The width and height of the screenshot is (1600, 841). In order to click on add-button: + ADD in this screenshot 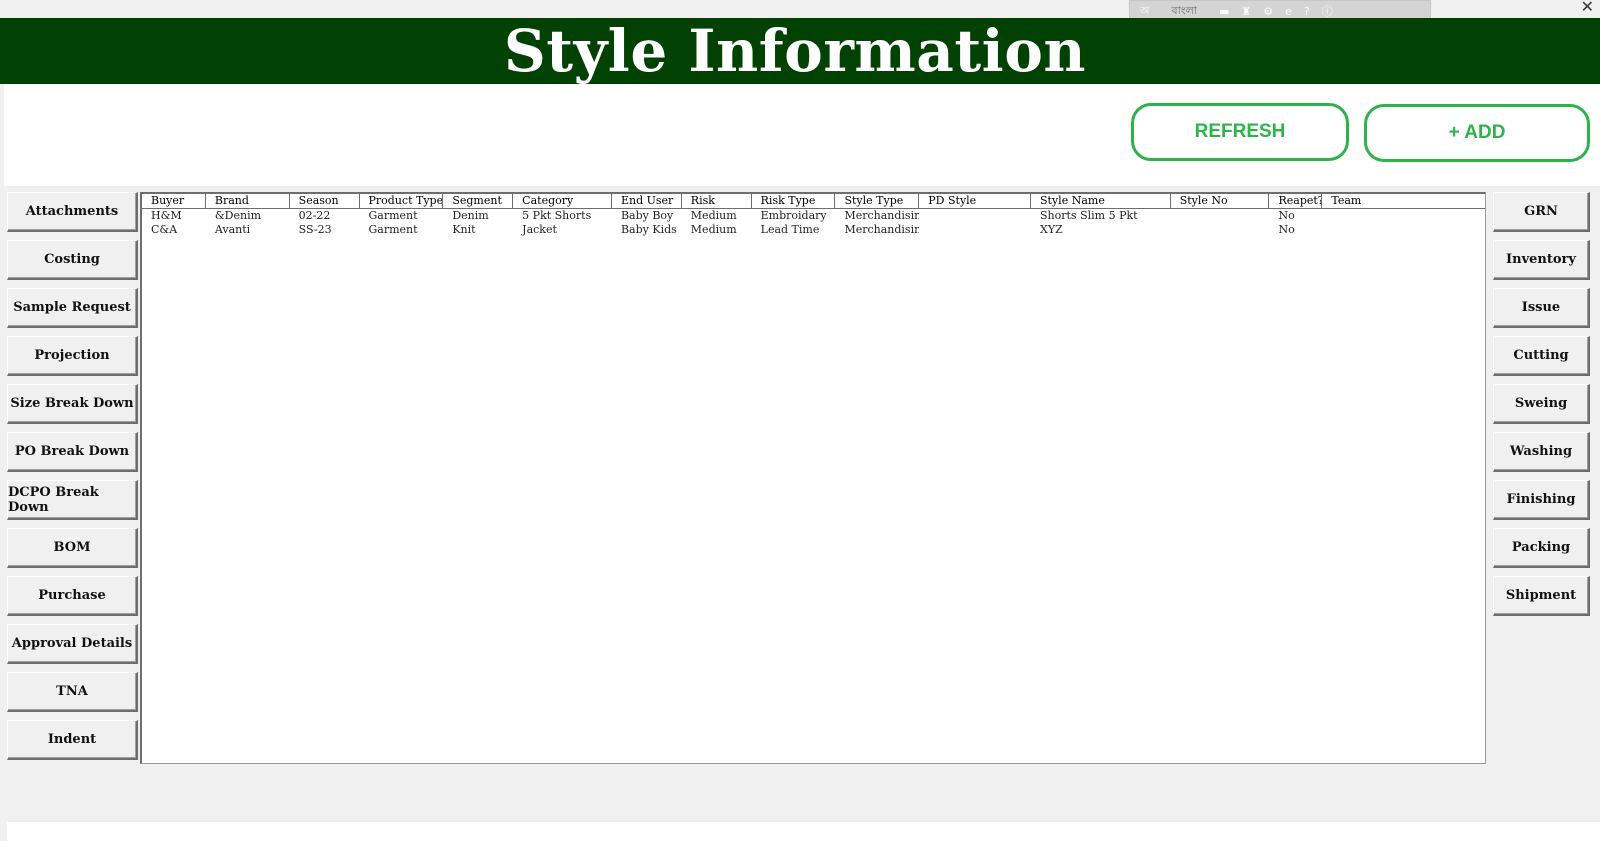, I will do `click(1477, 133)`.